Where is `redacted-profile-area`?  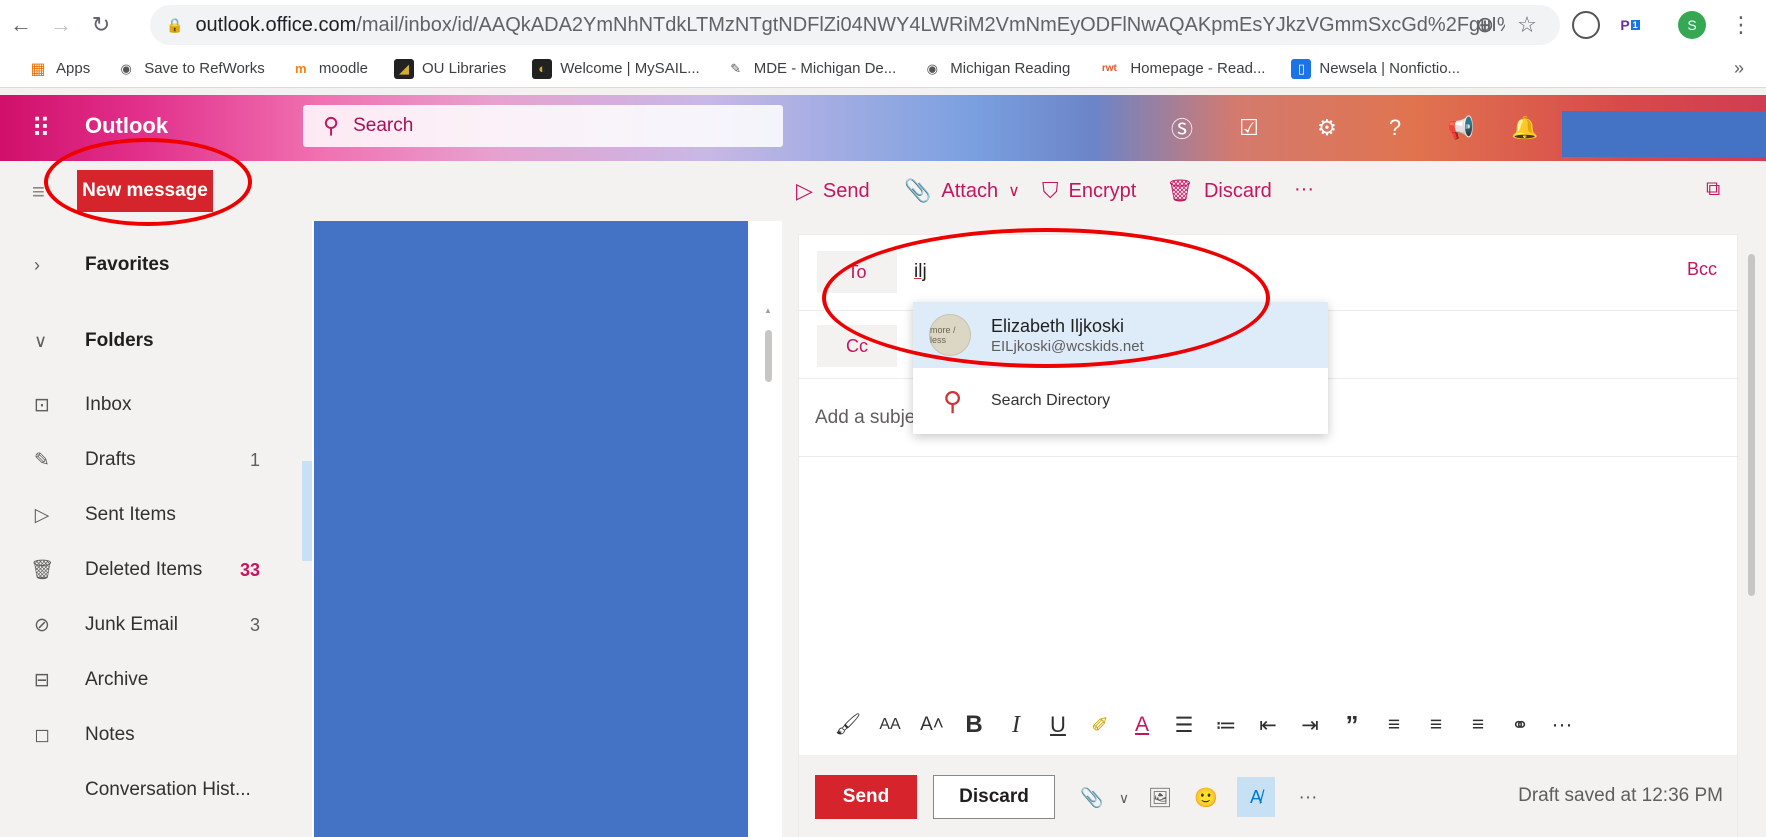
redacted-profile-area is located at coordinates (1664, 134).